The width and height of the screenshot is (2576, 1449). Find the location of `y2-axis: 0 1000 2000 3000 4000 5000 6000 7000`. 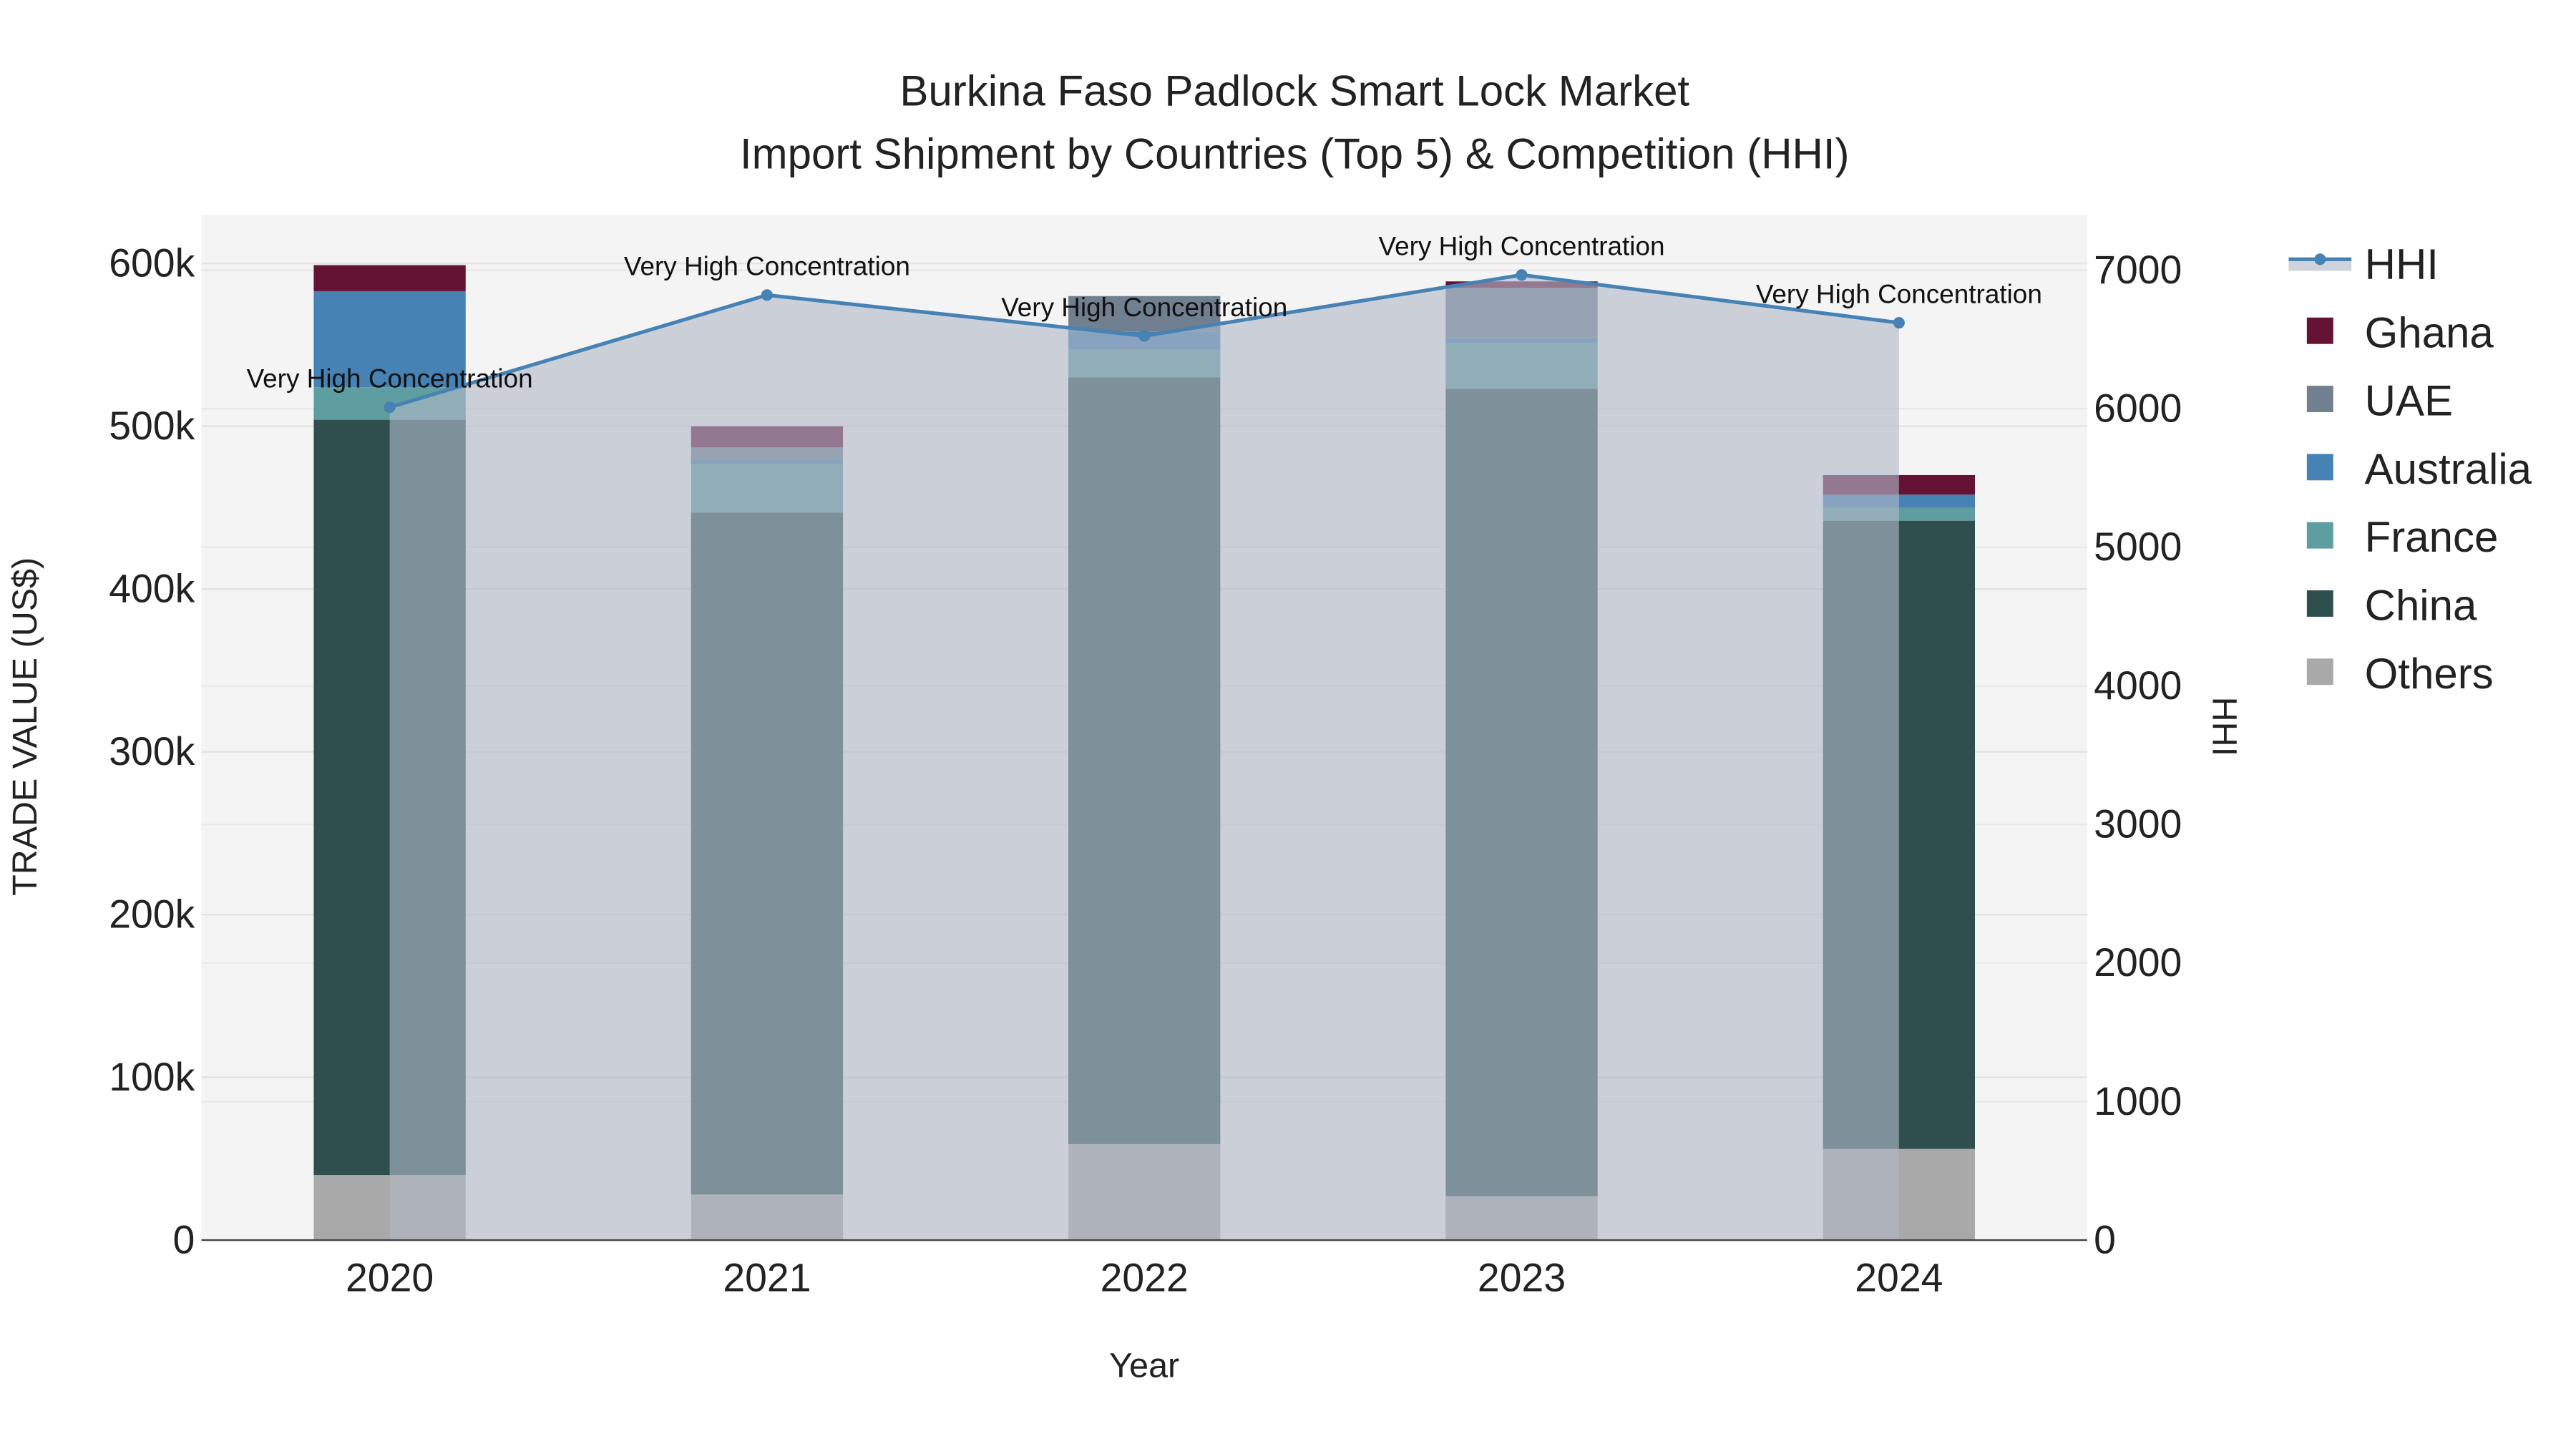

y2-axis: 0 1000 2000 3000 4000 5000 6000 7000 is located at coordinates (2138, 755).